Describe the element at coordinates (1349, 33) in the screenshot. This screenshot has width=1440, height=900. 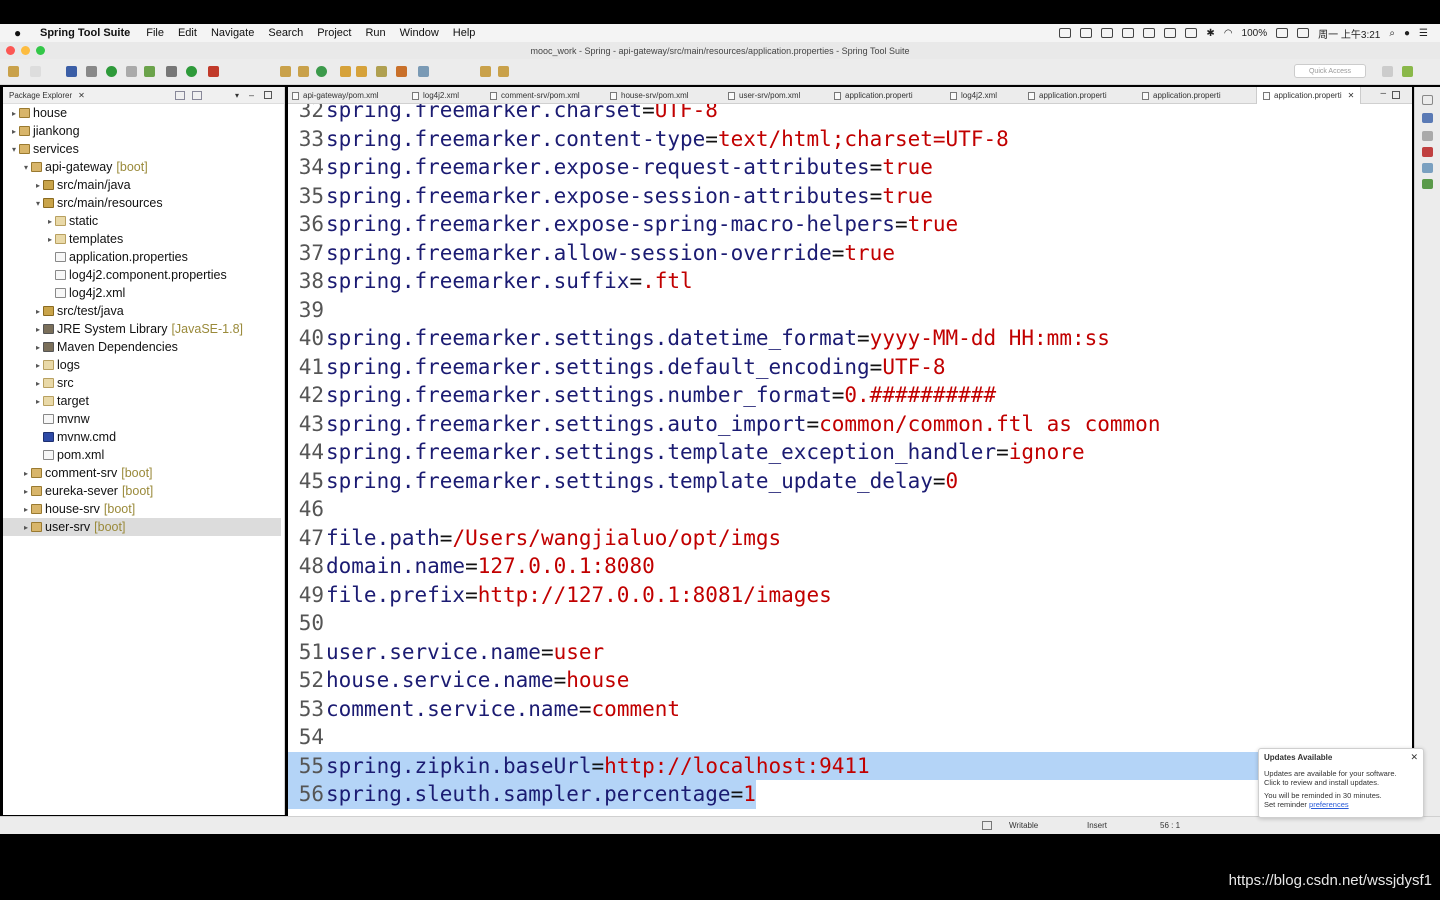
I see `clock: 周一 上午3:21` at that location.